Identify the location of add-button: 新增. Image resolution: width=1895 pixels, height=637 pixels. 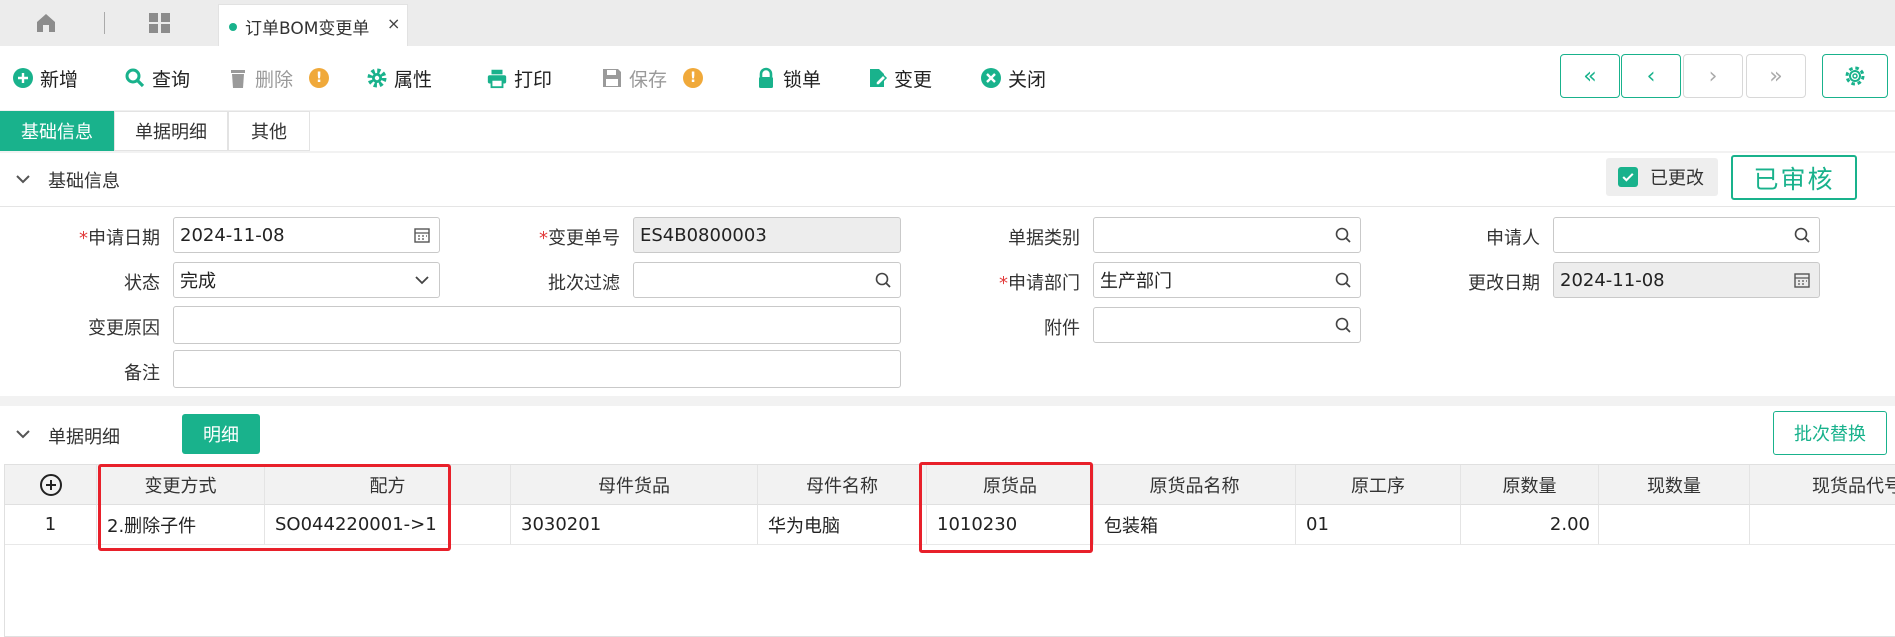
(45, 78).